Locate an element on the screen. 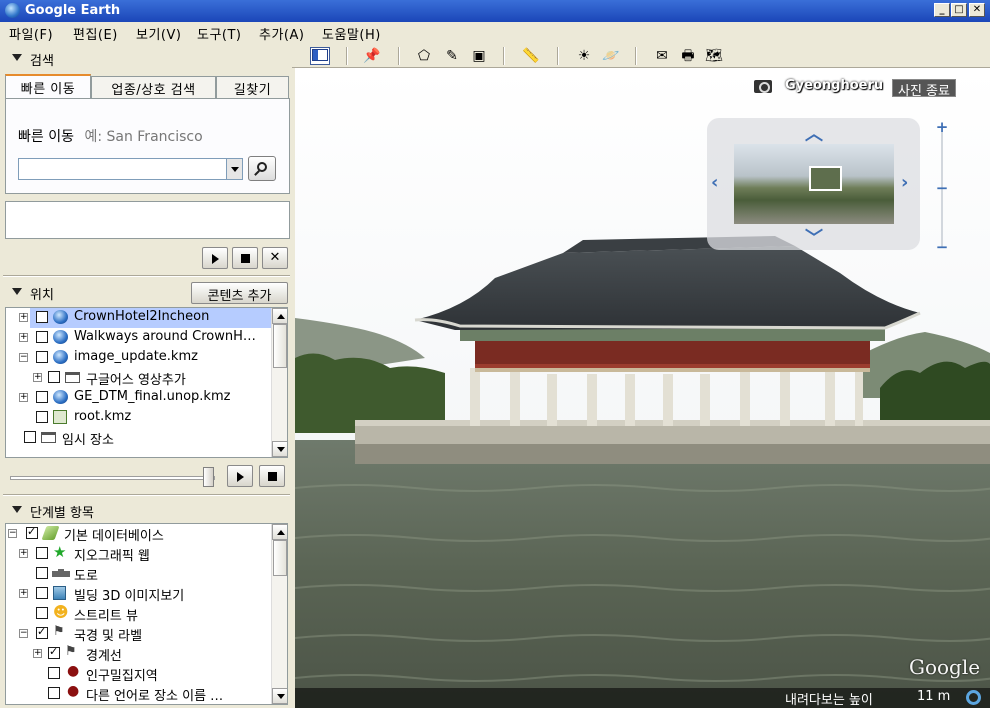 This screenshot has width=990, height=708. menu-add: 추가(A) is located at coordinates (281, 33).